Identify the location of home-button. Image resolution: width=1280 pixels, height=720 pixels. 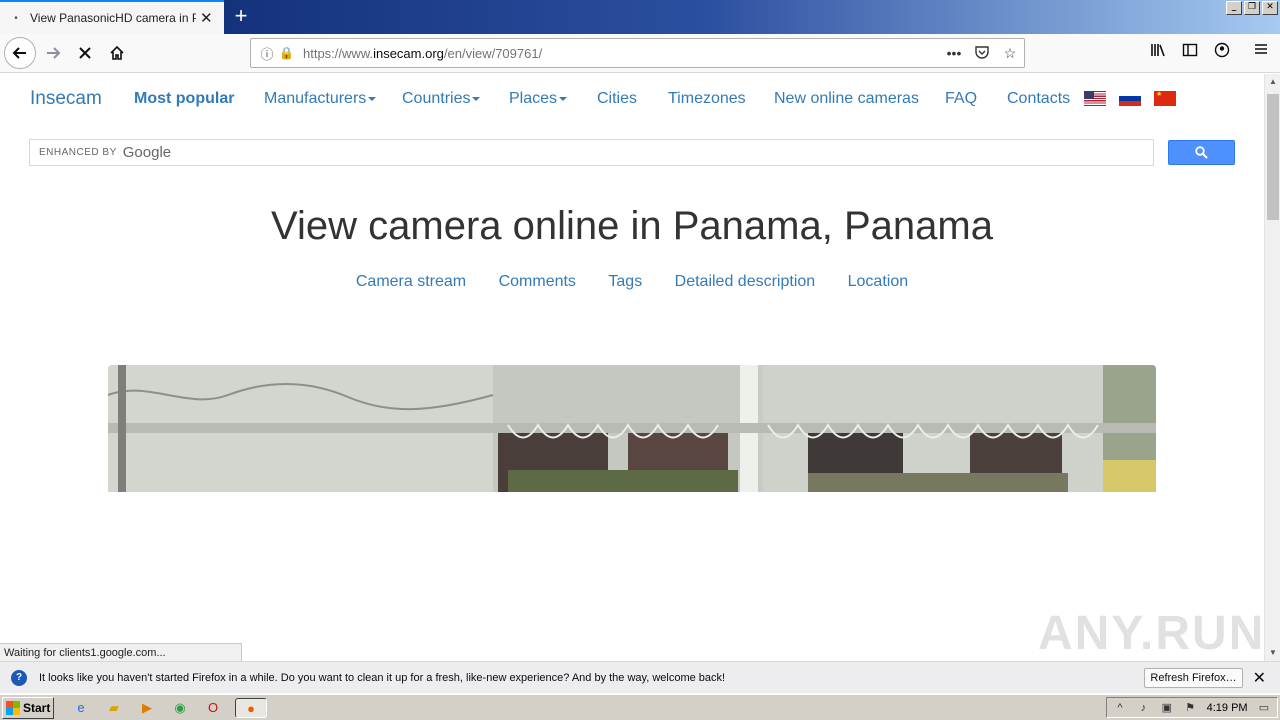
(117, 53).